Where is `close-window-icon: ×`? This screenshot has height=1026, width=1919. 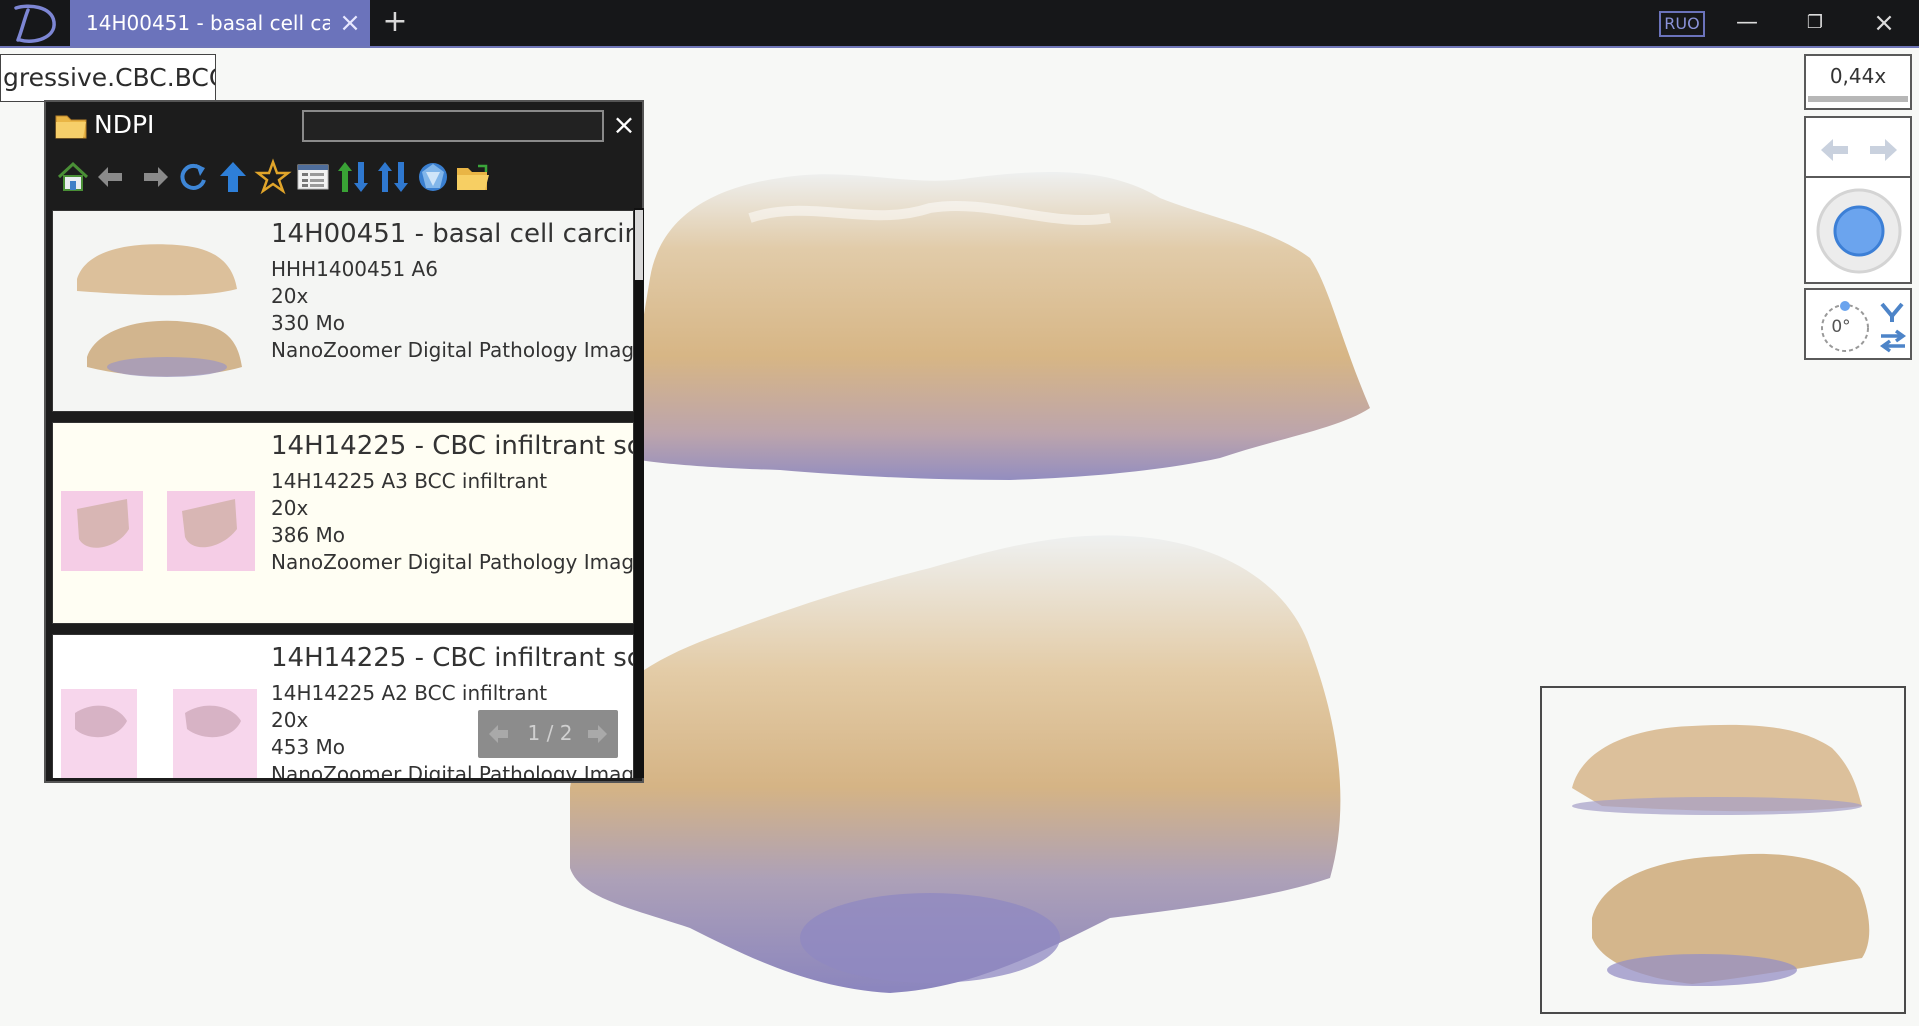
close-window-icon: × is located at coordinates (1884, 23).